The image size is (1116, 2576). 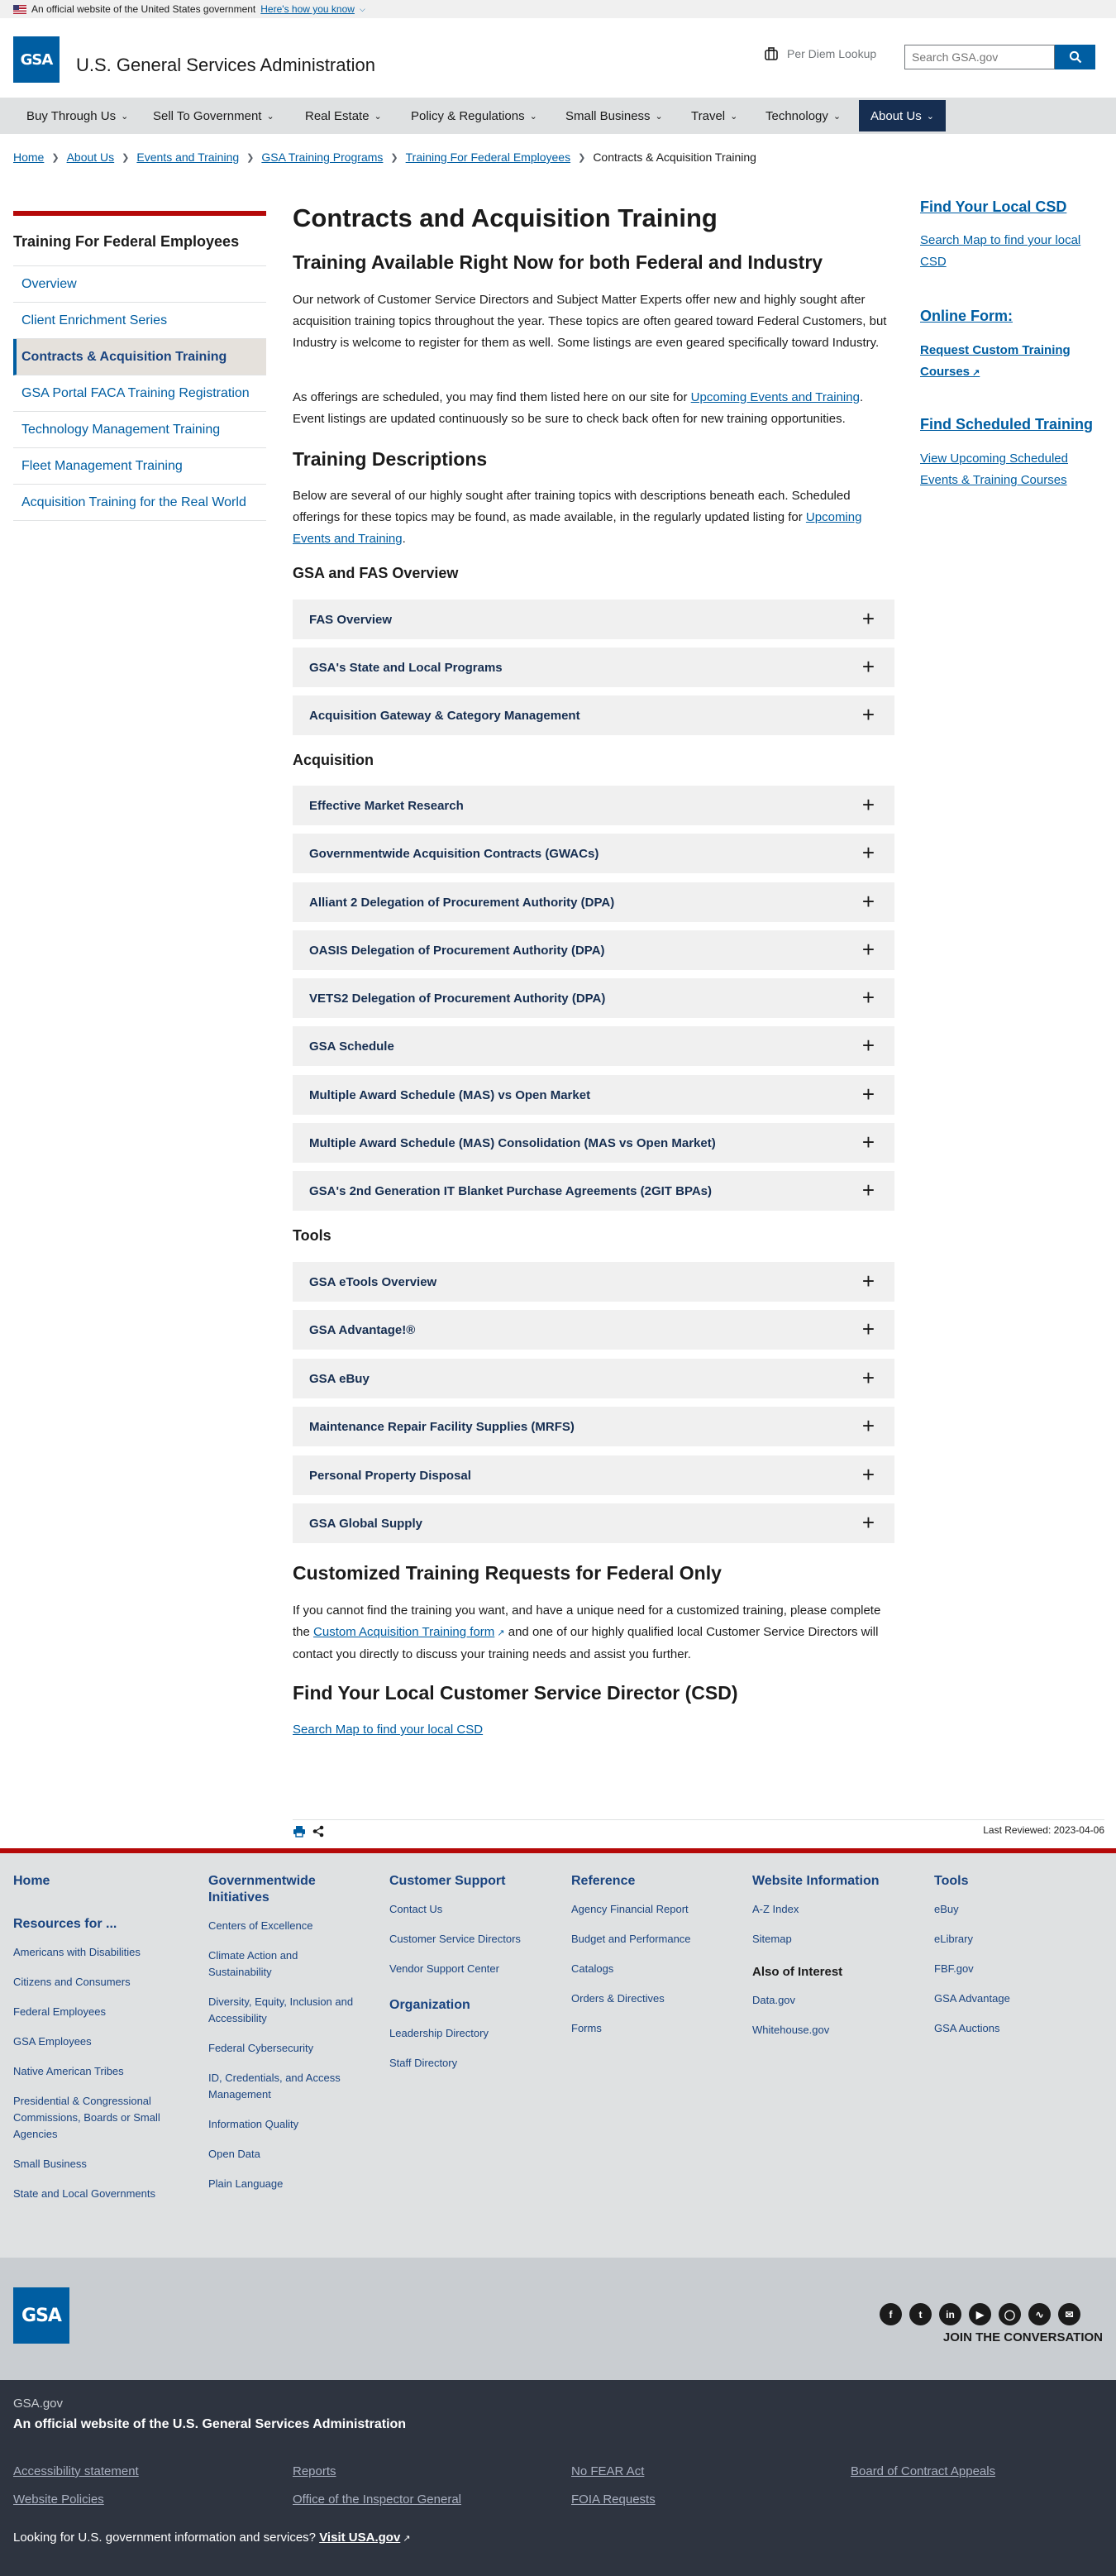 I want to click on nav-about-us: About Us ⌄, so click(x=902, y=115).